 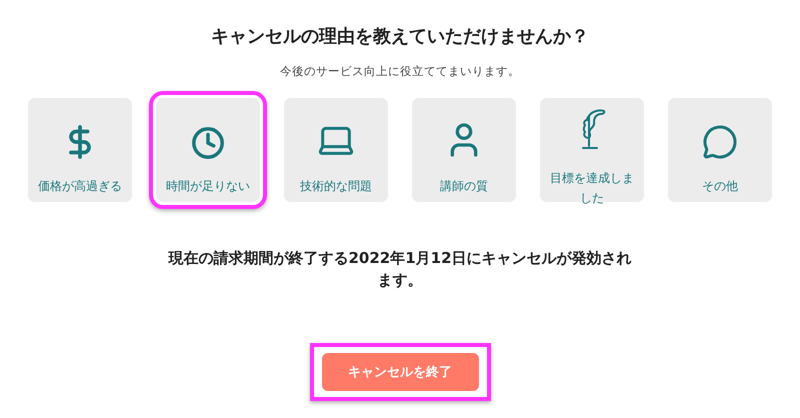 I want to click on end-cancellation-button: キャンセルを終了, so click(x=400, y=372).